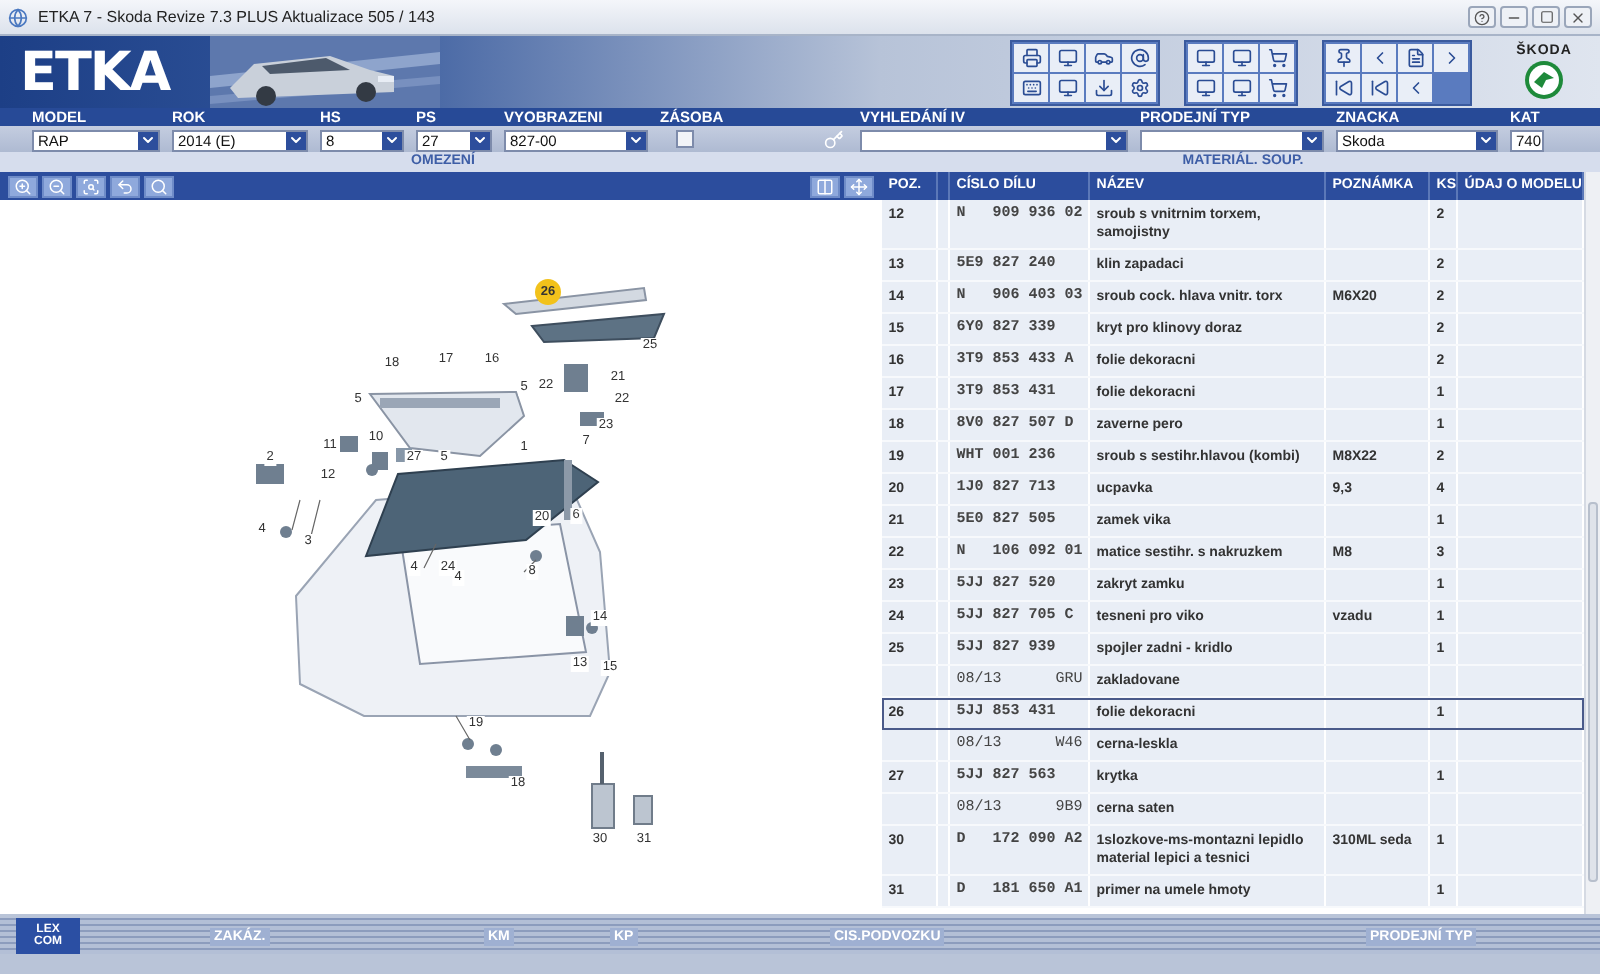 This screenshot has width=1600, height=974. I want to click on maximize-icon, so click(1546, 17).